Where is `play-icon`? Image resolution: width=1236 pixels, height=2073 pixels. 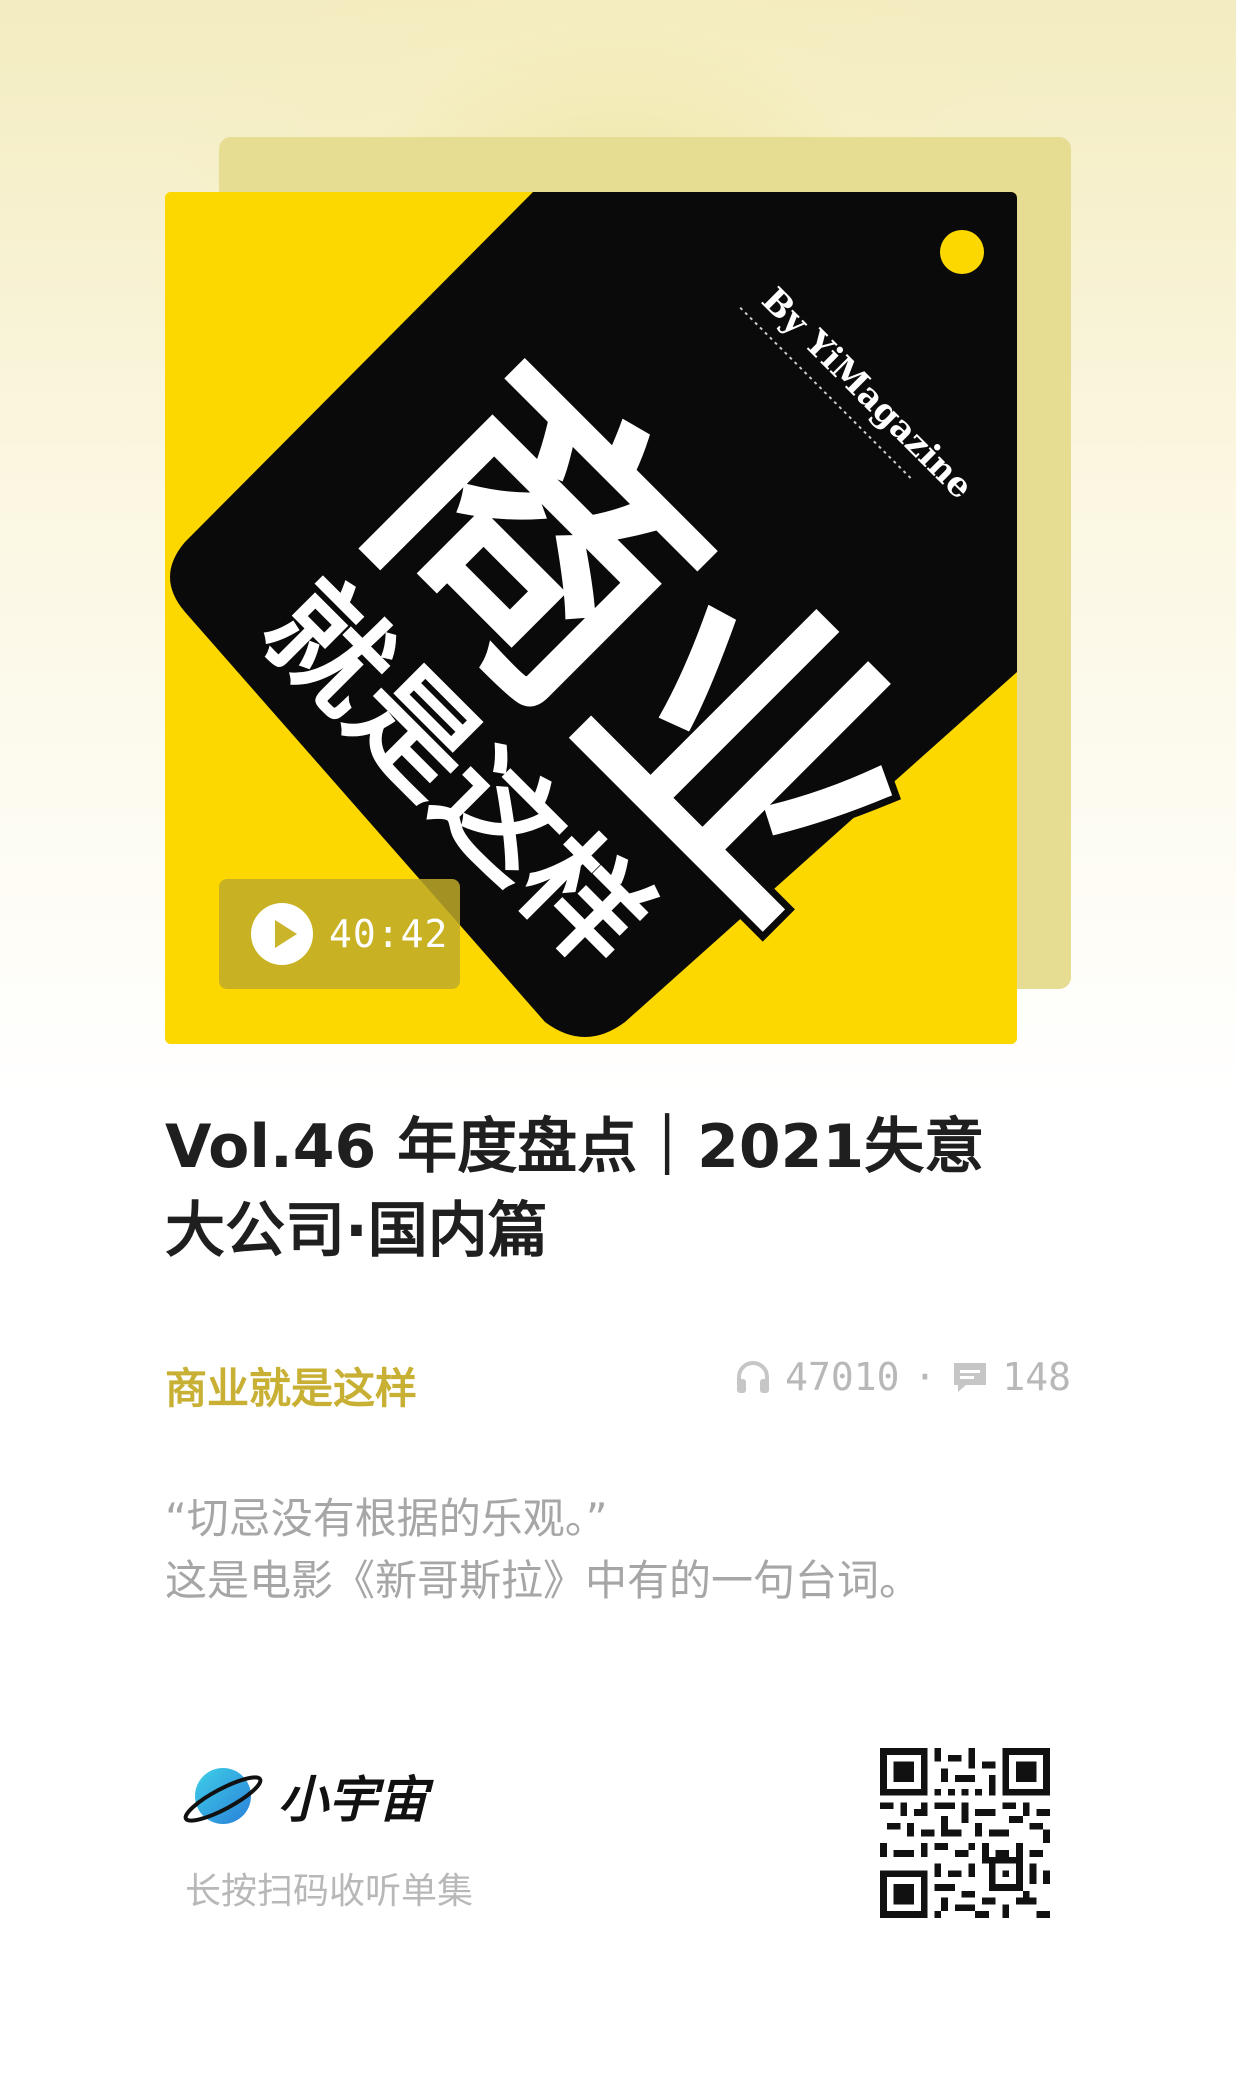
play-icon is located at coordinates (282, 934).